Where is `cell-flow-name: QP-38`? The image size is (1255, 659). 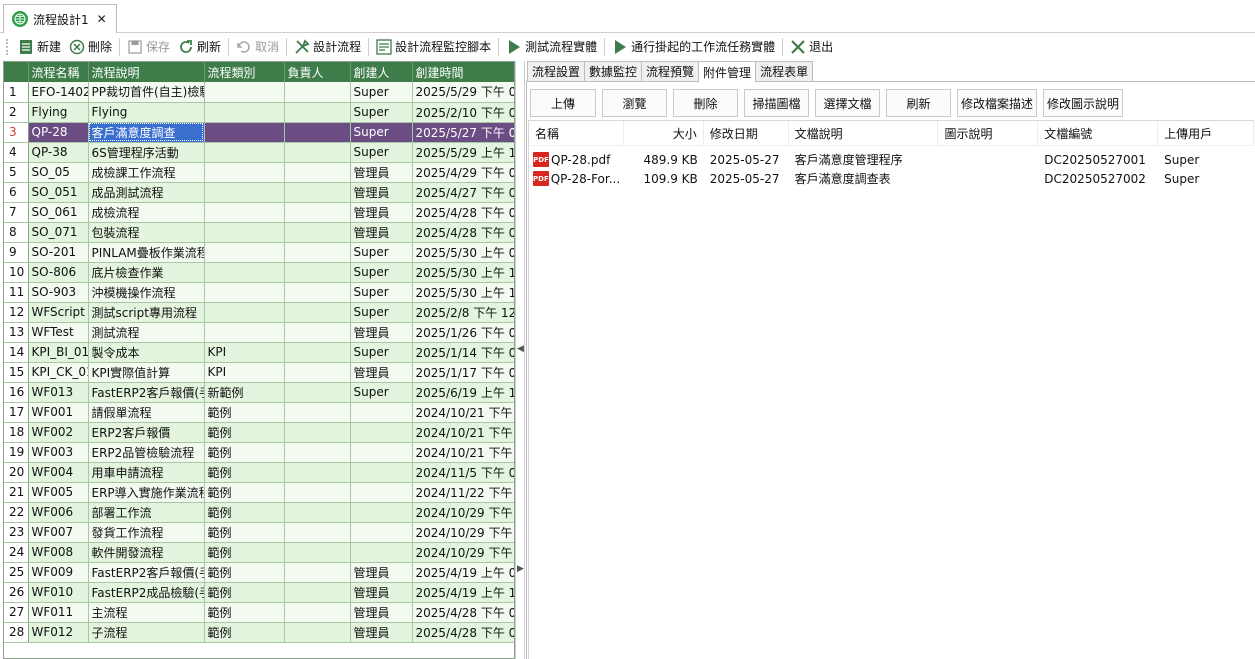
cell-flow-name: QP-38 is located at coordinates (58, 152).